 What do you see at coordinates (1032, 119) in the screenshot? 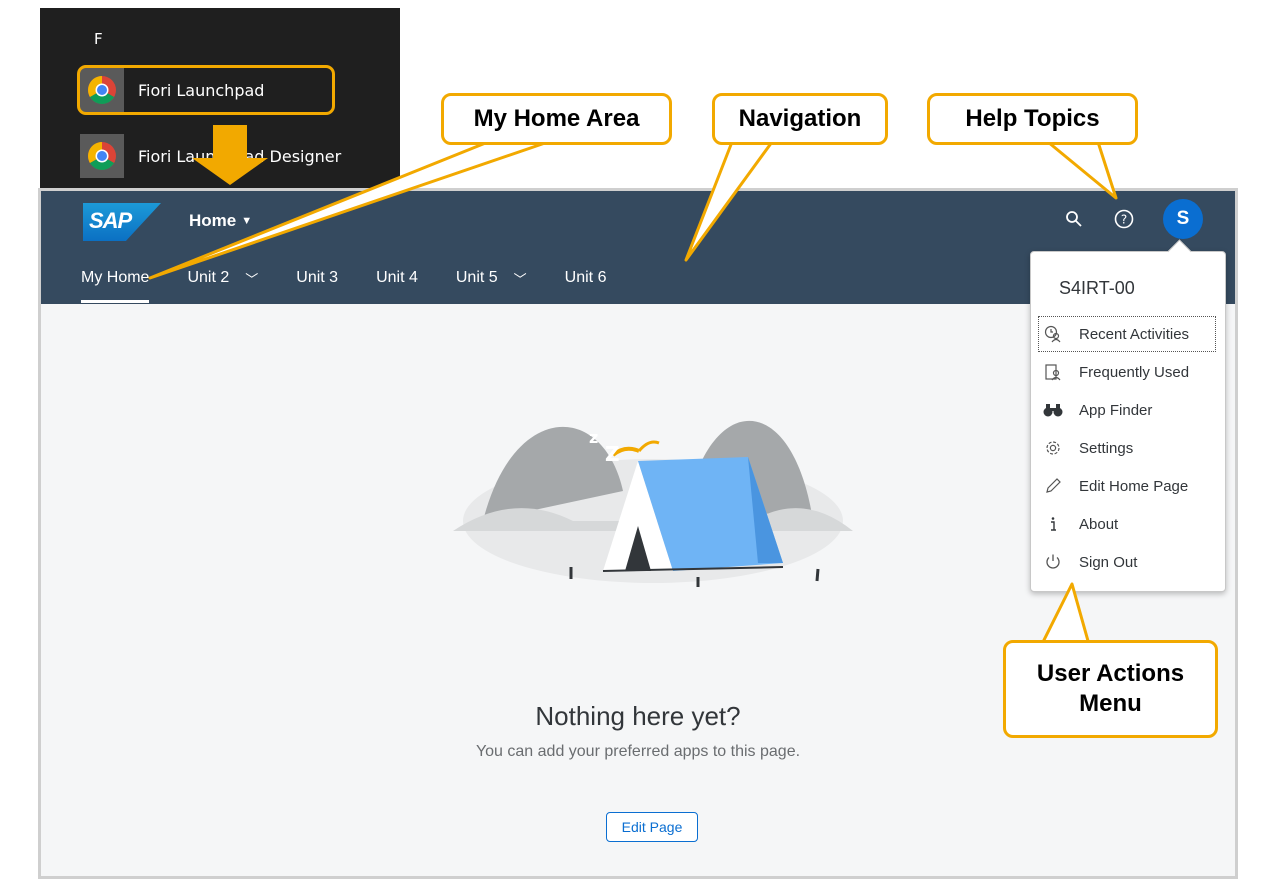
I see `callout-help-topics: Help Topics` at bounding box center [1032, 119].